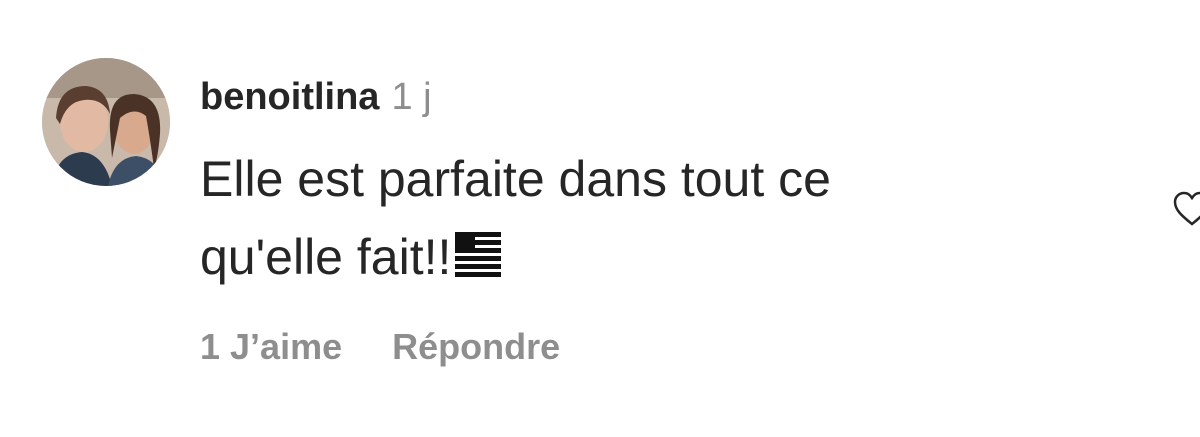 The image size is (1200, 437). Describe the element at coordinates (411, 97) in the screenshot. I see `timestamp: 1 j` at that location.